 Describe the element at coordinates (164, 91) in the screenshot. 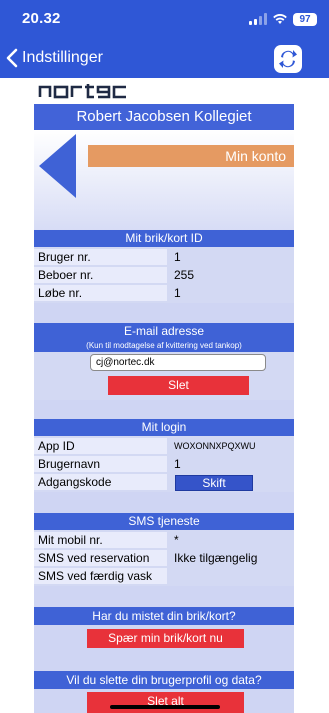

I see `logo-box` at that location.